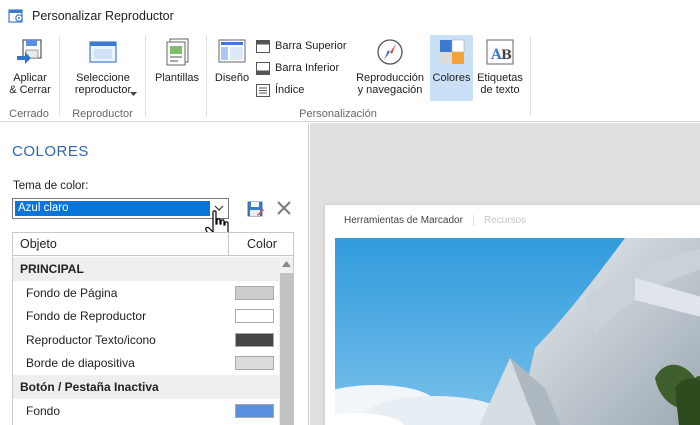 The height and width of the screenshot is (425, 700). I want to click on select-player-label: Seleccione reproductor, so click(103, 84).